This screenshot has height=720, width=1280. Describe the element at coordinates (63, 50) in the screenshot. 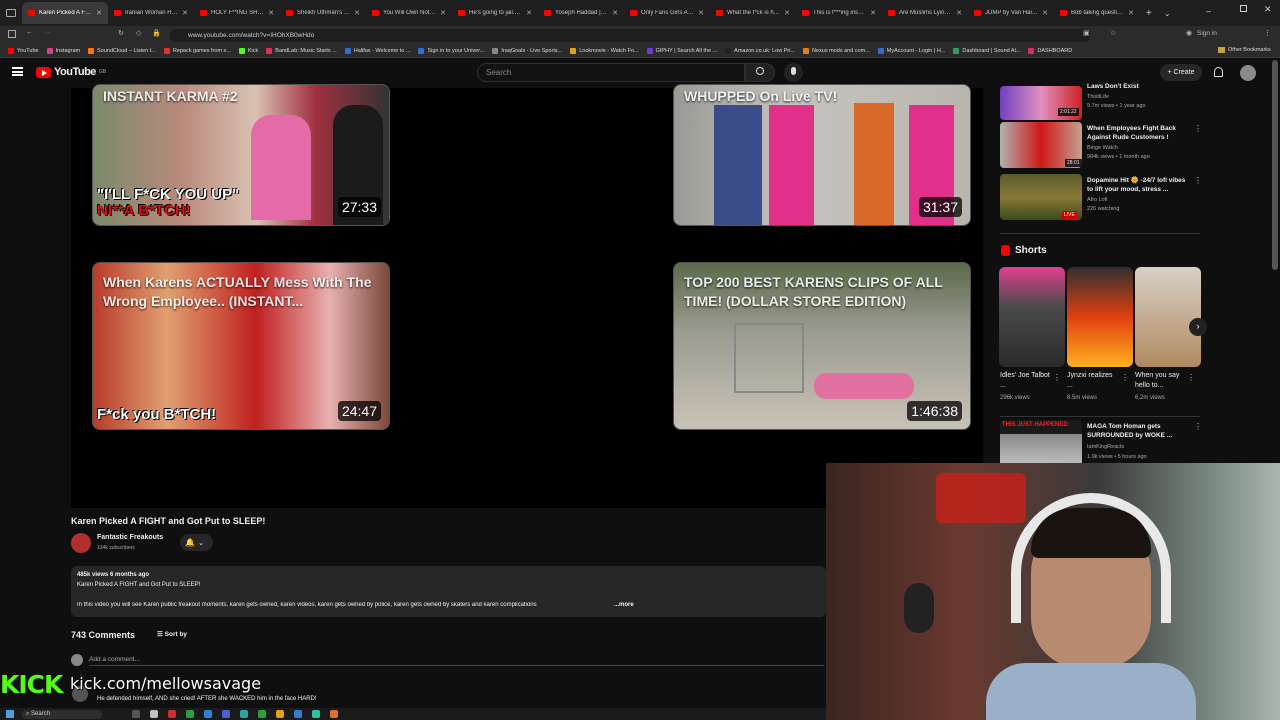

I see `bookmark-item: Instagram` at that location.